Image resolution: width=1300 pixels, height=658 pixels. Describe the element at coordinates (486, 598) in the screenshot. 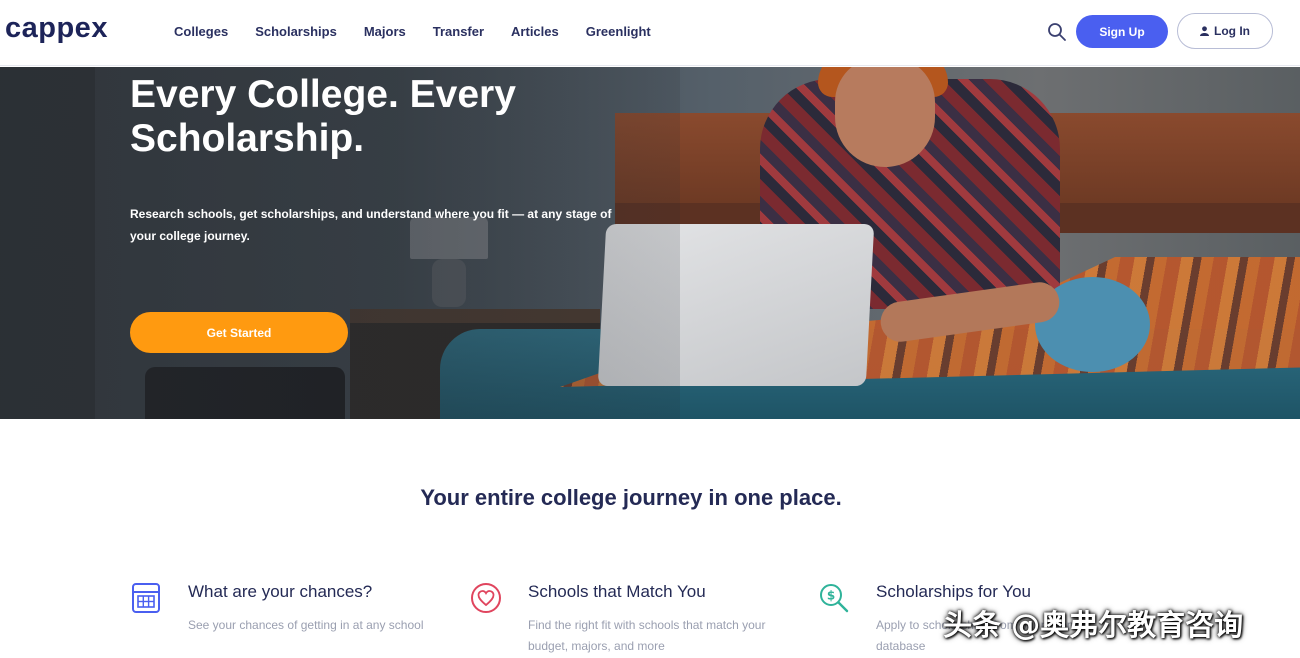

I see `heart-icon` at that location.